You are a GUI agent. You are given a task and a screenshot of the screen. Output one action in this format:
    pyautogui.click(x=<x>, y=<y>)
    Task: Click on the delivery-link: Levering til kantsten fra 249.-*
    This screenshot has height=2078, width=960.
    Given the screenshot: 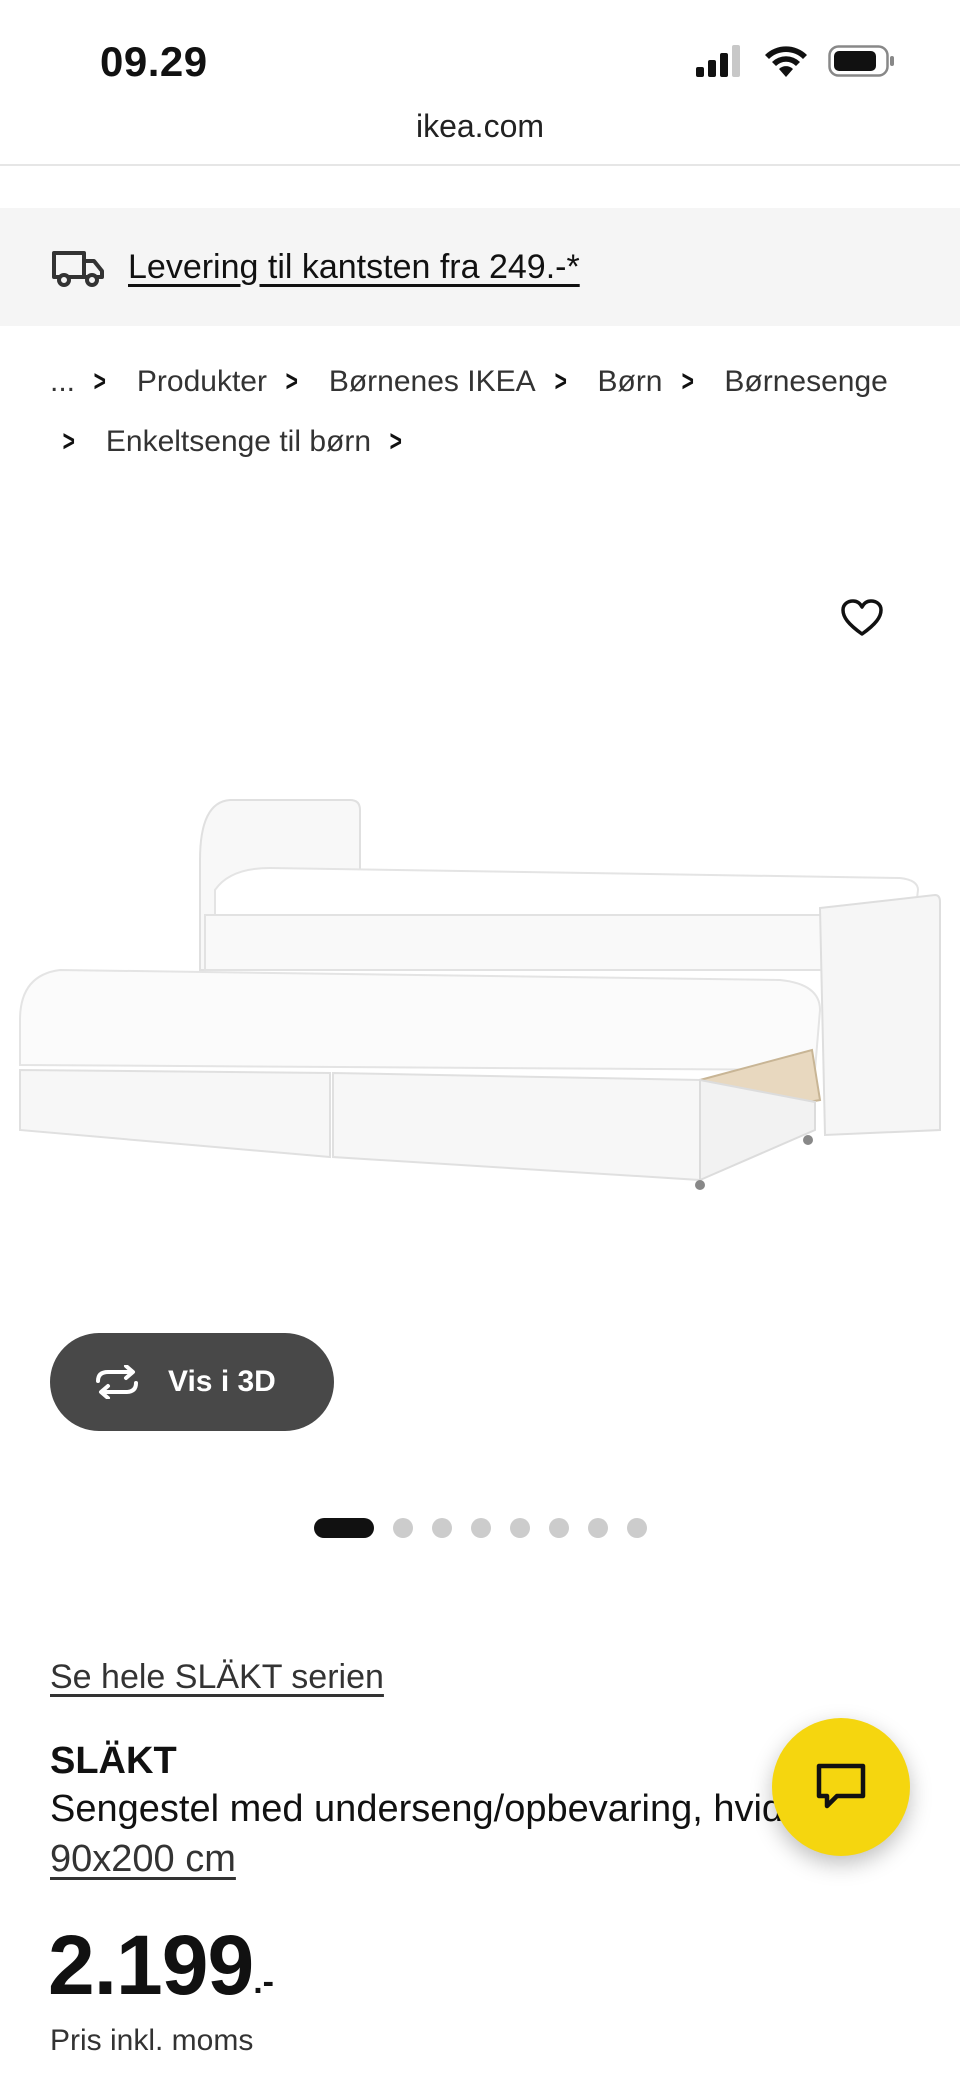 What is the action you would take?
    pyautogui.click(x=354, y=267)
    